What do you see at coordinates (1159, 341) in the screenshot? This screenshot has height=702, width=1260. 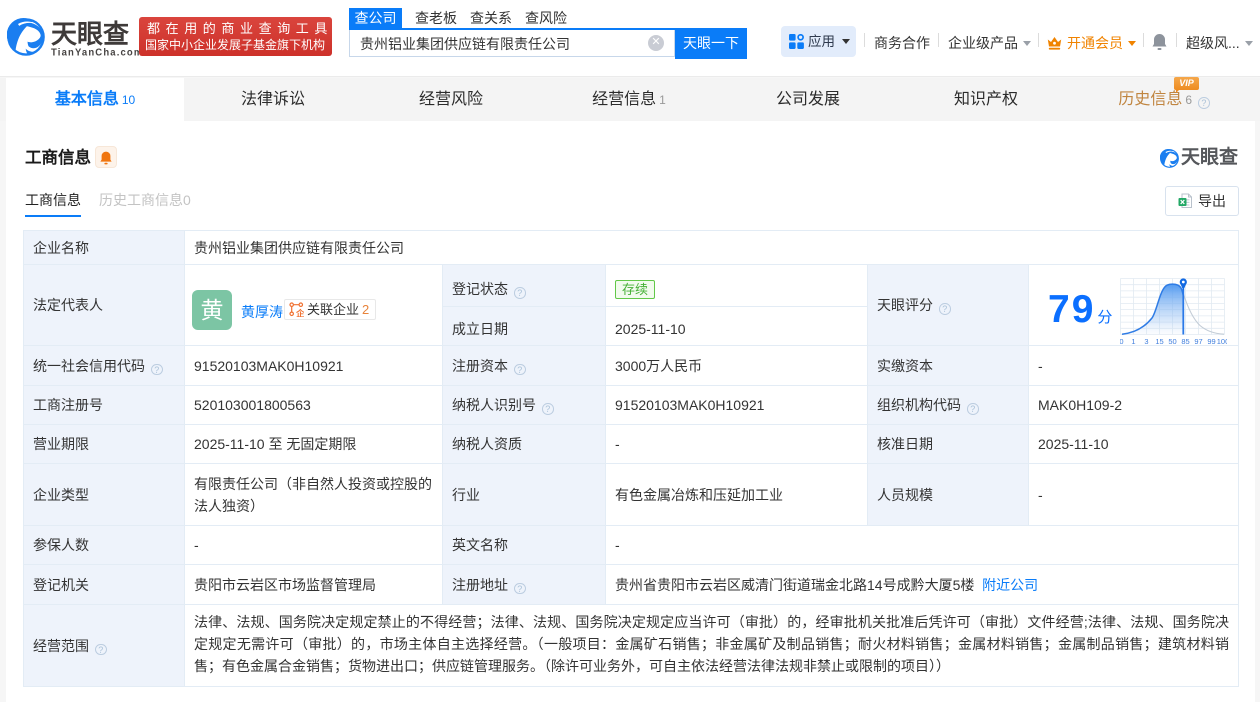 I see `svg-text: 15` at bounding box center [1159, 341].